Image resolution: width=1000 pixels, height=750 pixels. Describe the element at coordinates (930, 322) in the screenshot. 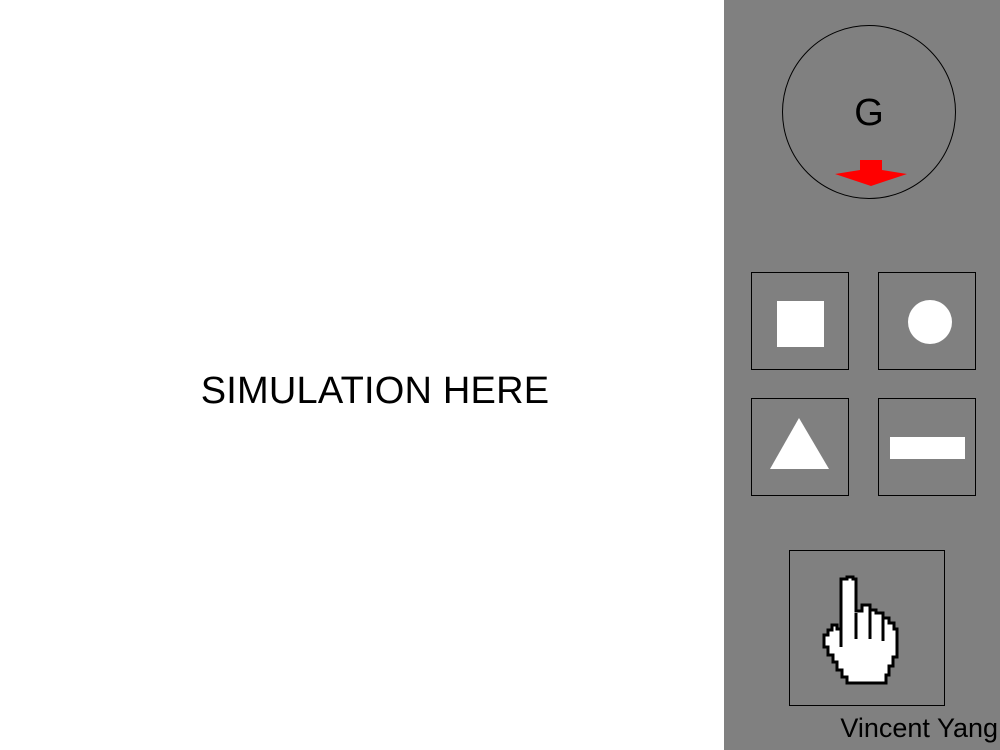

I see `circle-icon` at that location.